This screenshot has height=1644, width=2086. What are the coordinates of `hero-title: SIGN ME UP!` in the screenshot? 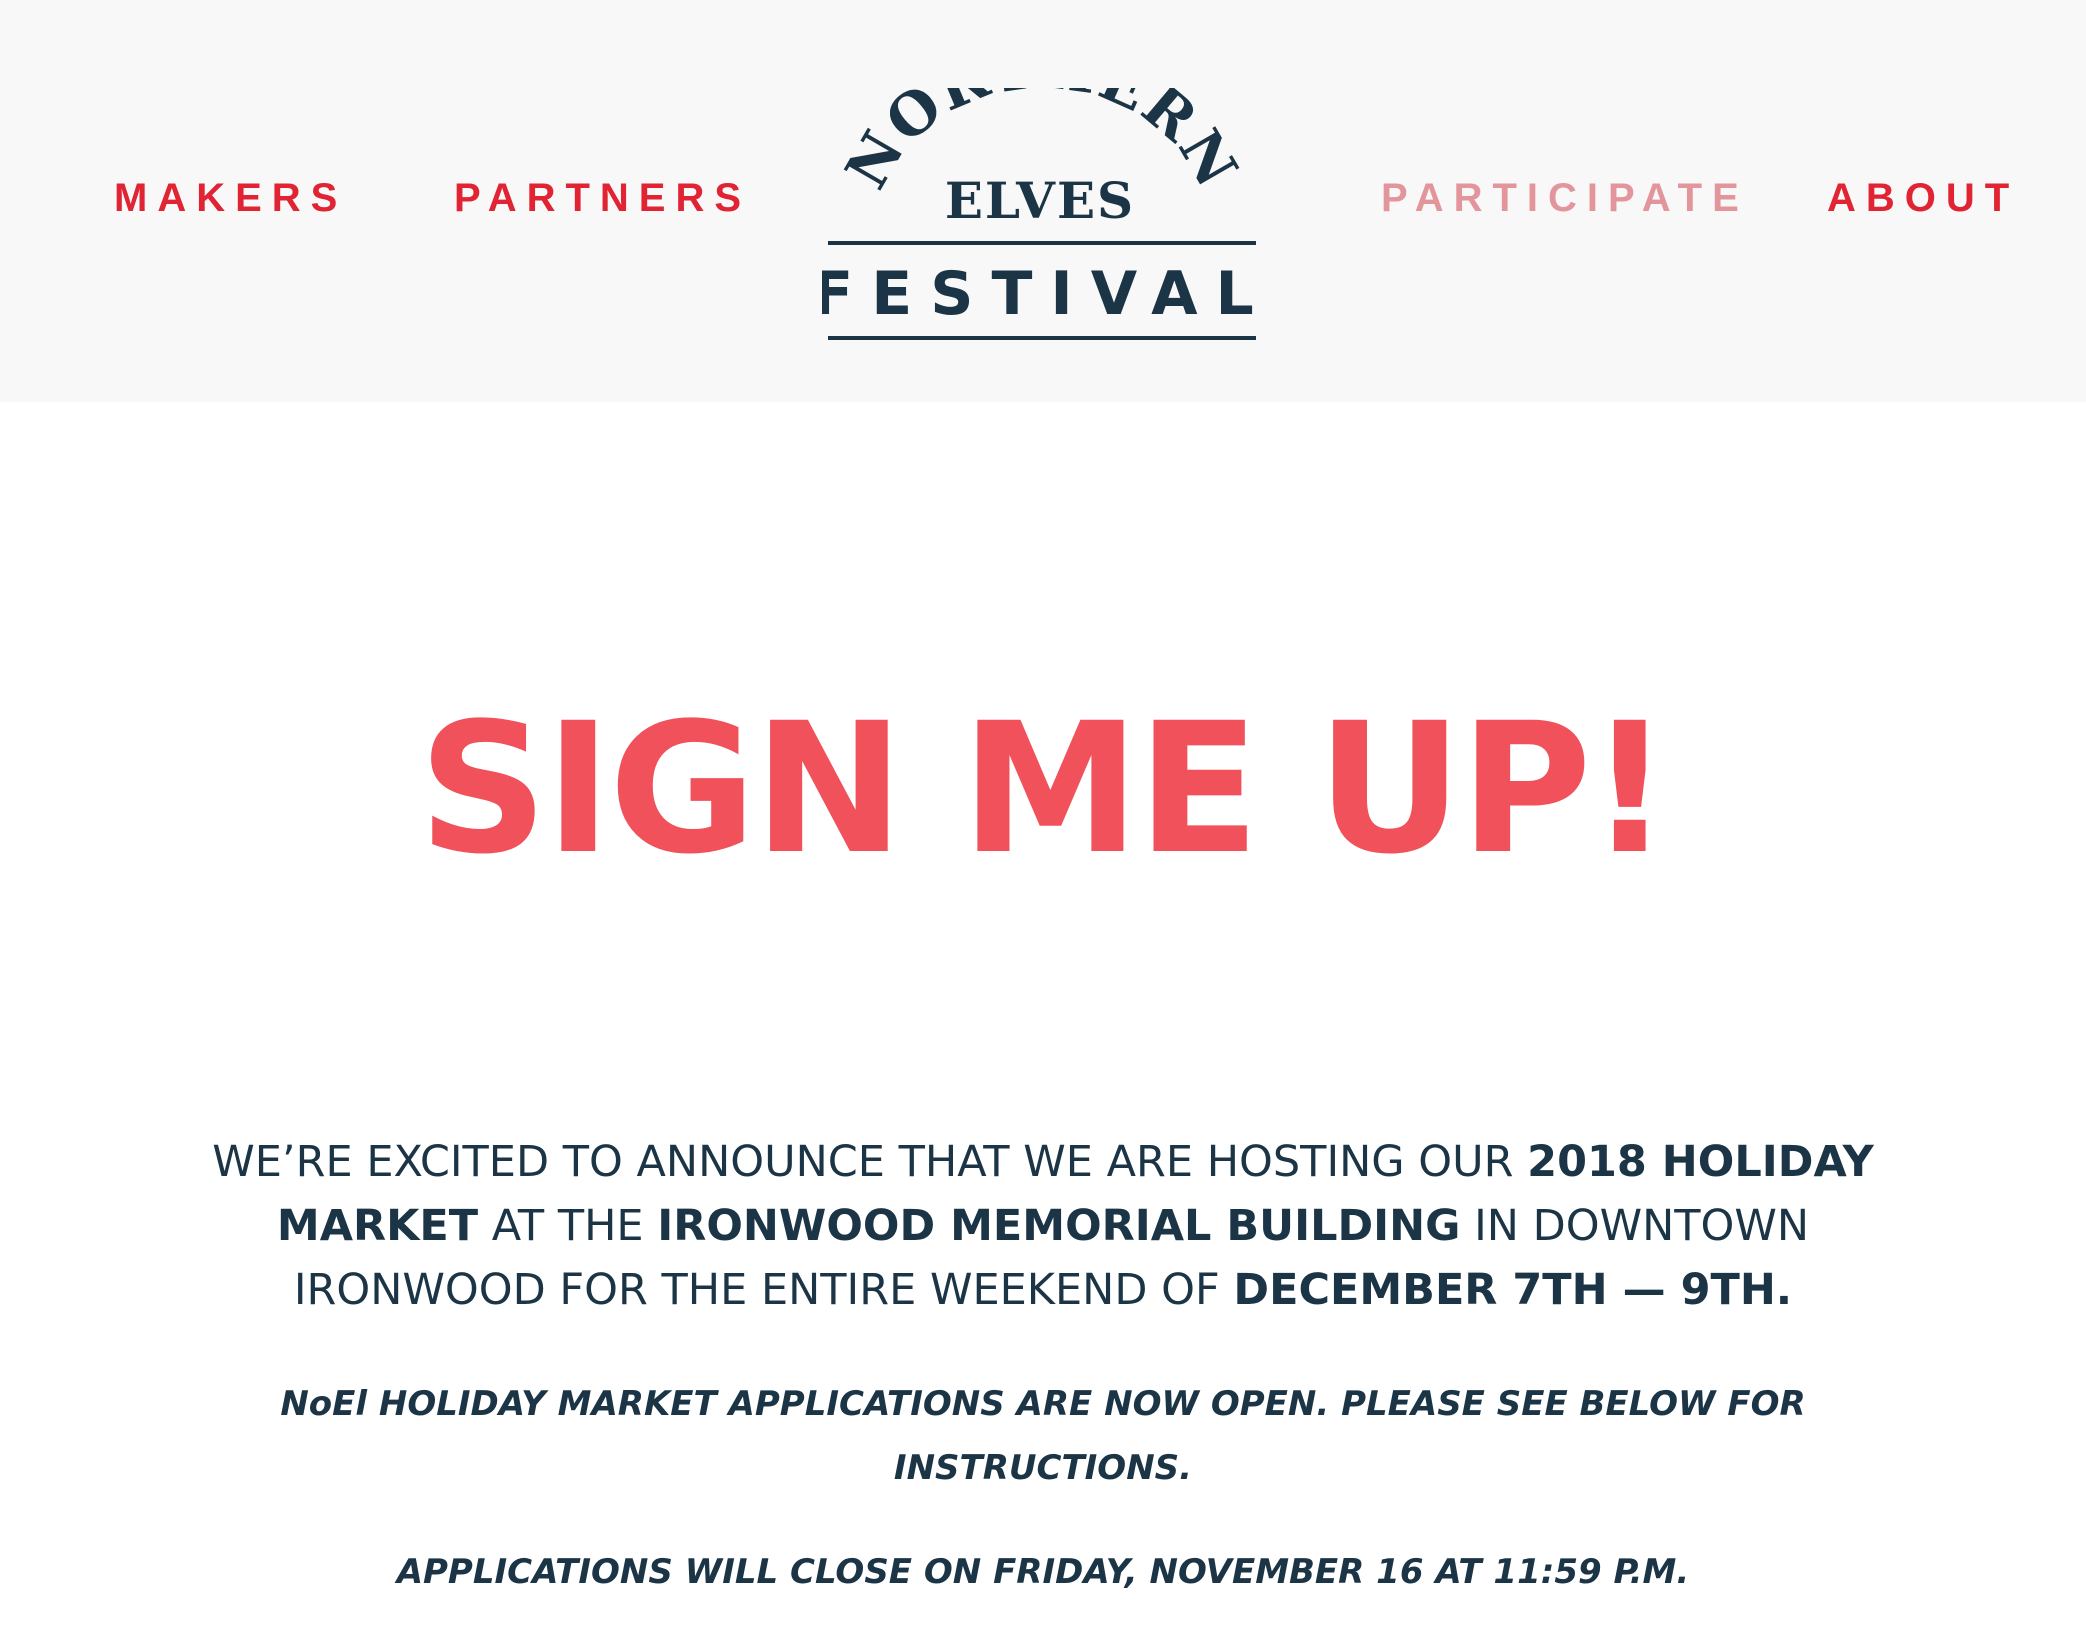 It's located at (1044, 789).